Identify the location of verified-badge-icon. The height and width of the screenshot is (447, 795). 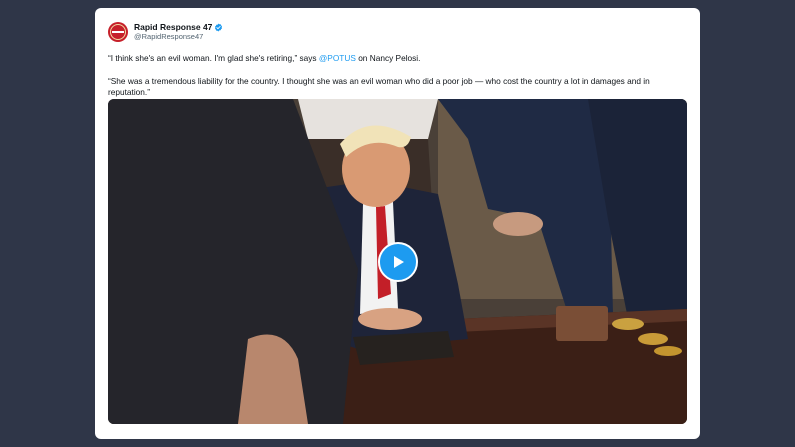
(219, 27).